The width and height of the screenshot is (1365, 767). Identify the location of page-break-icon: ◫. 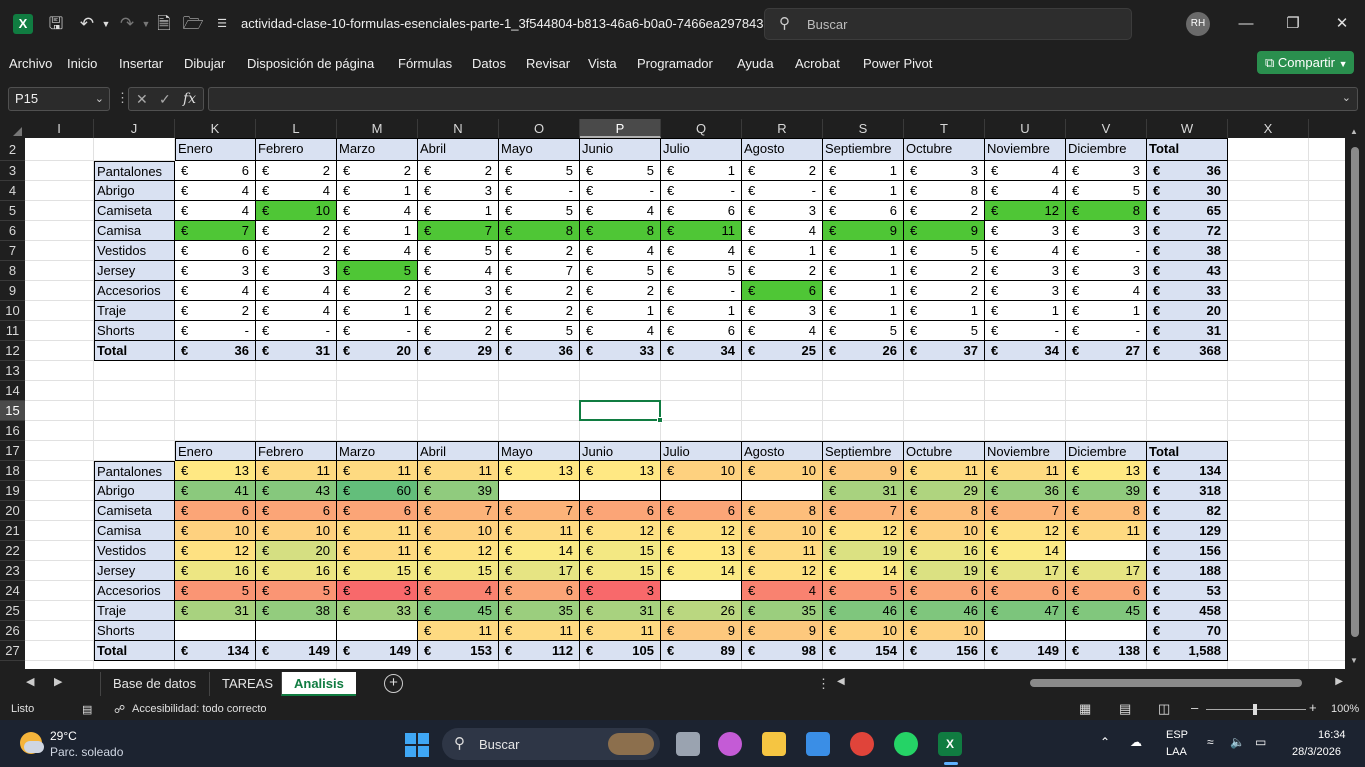
(1164, 709).